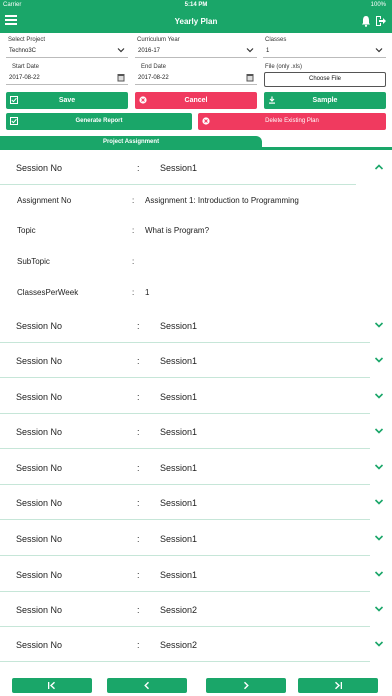 This screenshot has width=392, height=696. I want to click on chevron-left-icon, so click(146, 685).